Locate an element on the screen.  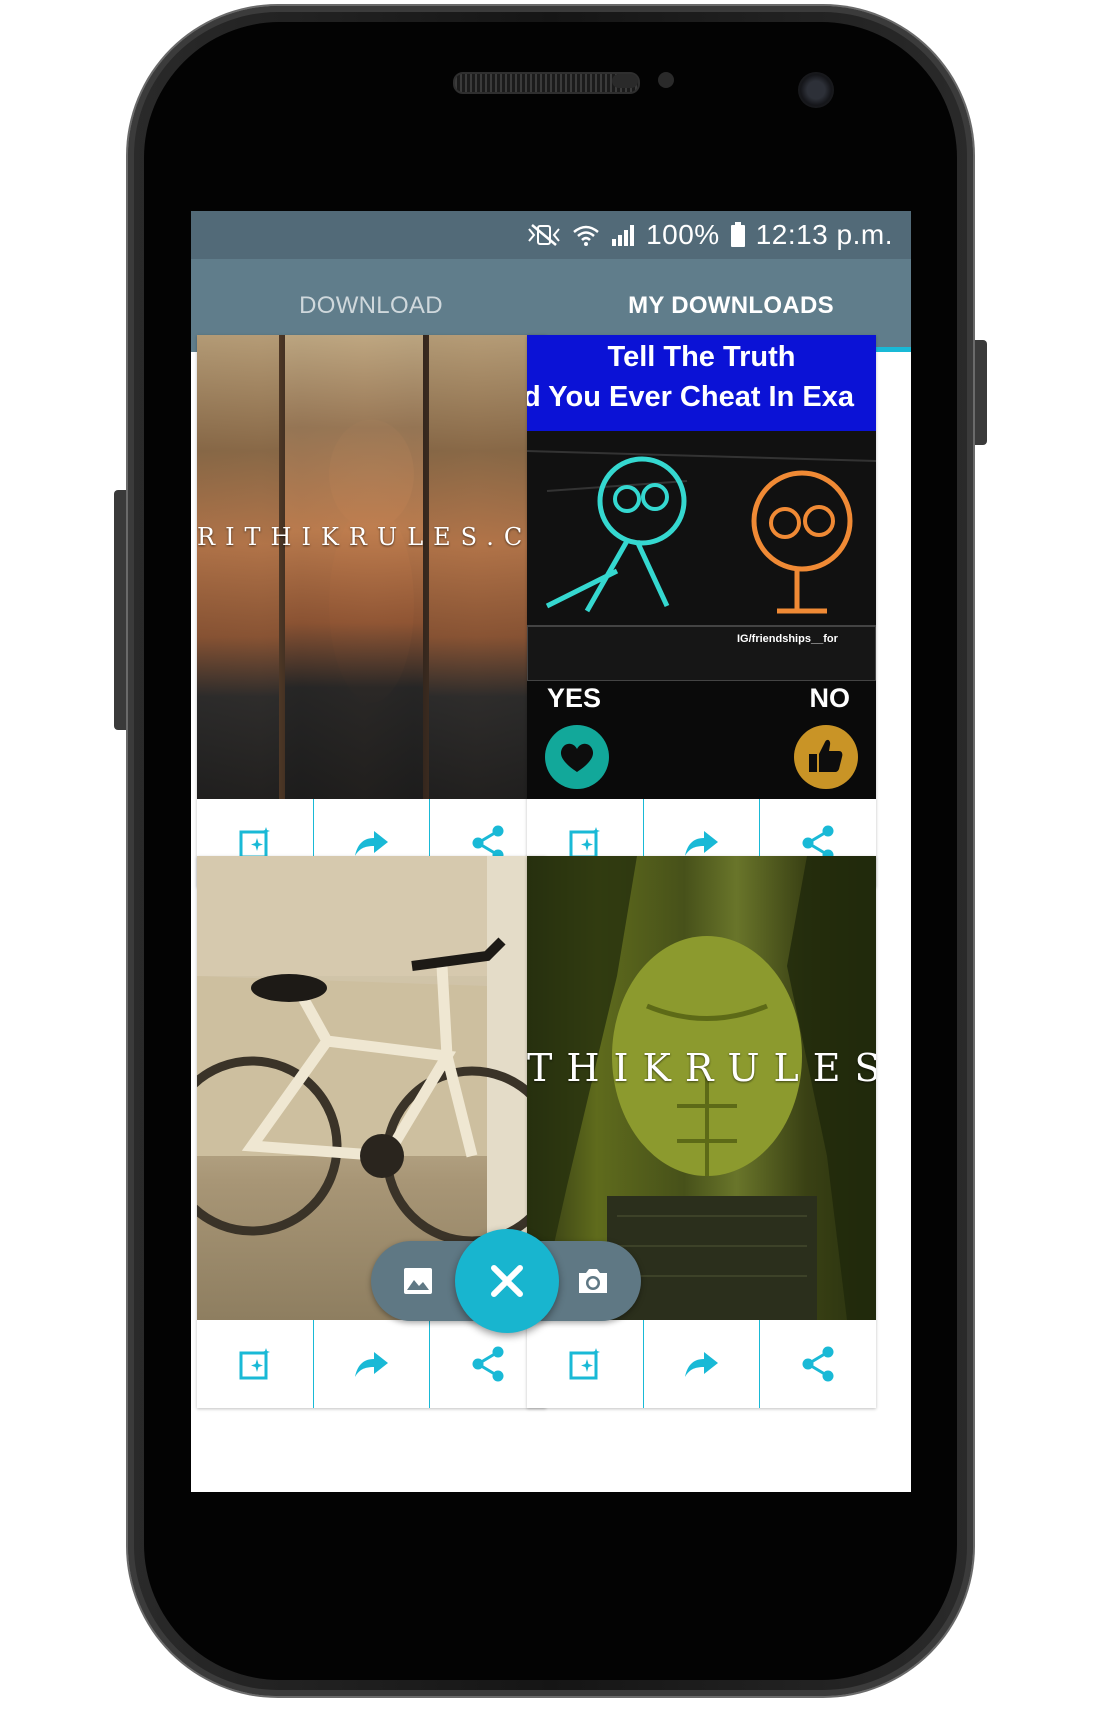
download-card: THIKRULES is located at coordinates (701, 1132).